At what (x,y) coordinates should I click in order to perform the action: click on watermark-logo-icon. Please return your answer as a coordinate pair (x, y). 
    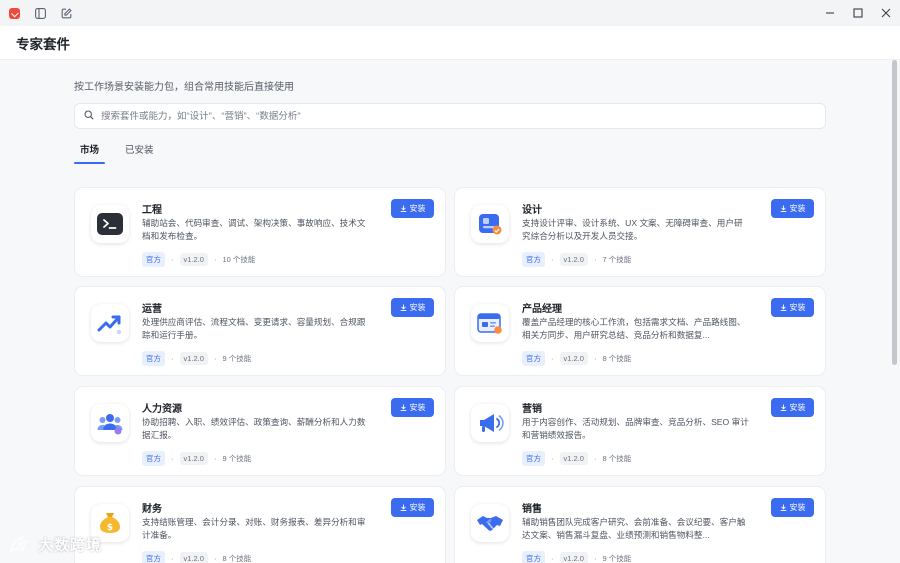
    Looking at the image, I should click on (19, 544).